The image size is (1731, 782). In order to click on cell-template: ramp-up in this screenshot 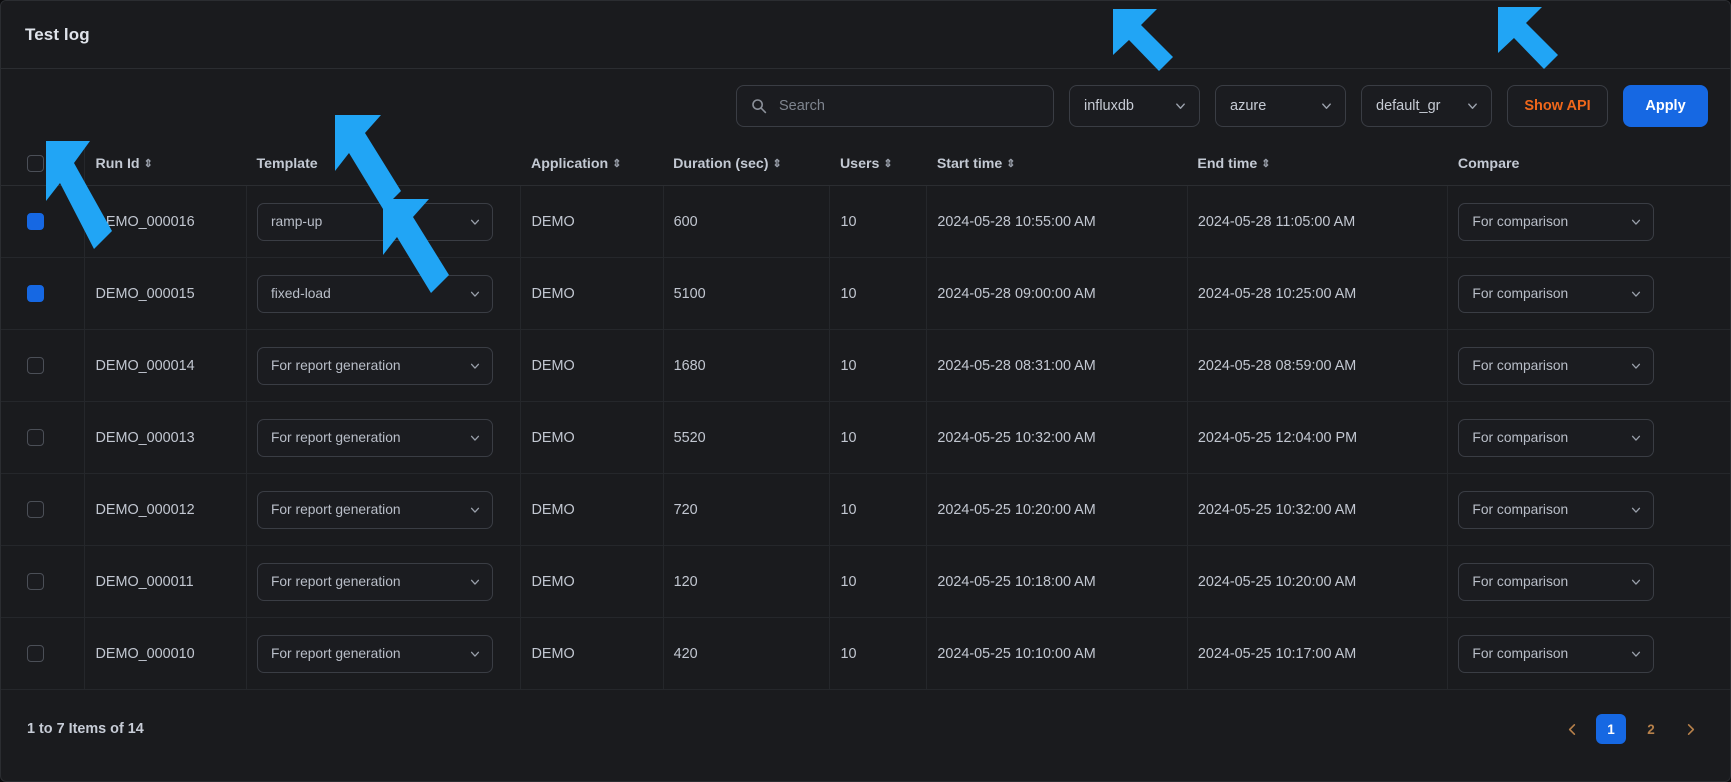, I will do `click(384, 221)`.